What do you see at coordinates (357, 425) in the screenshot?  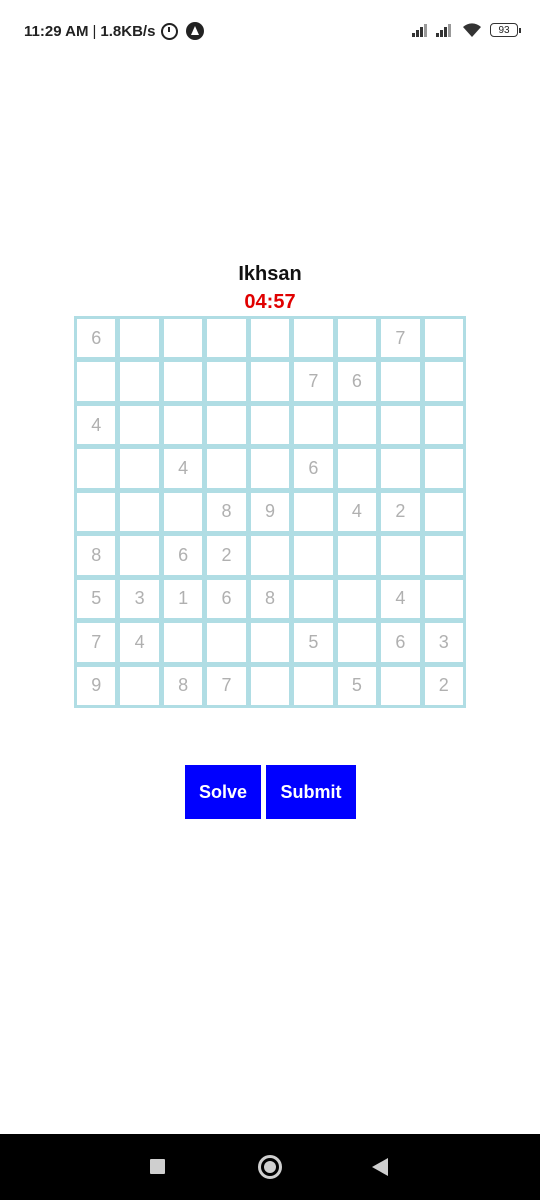 I see `sudoku-cell-r3-c7` at bounding box center [357, 425].